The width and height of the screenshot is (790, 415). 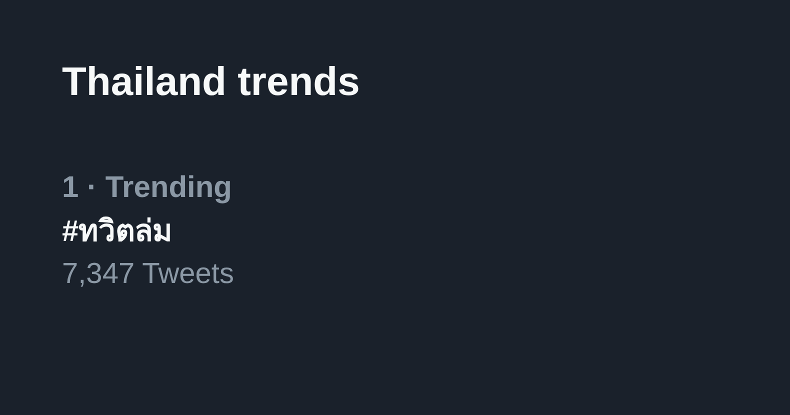 I want to click on trend-meta: 1 · Trending, so click(x=148, y=188).